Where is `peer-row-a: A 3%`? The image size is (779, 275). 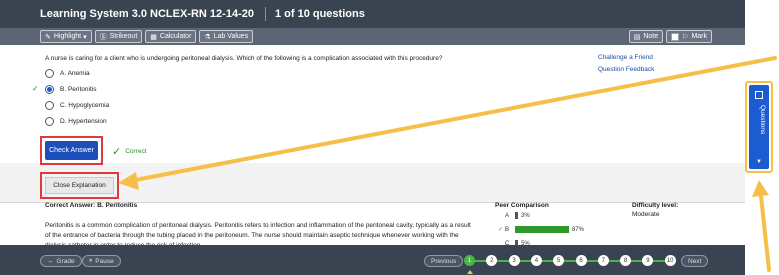
peer-row-a: A 3% is located at coordinates (517, 215).